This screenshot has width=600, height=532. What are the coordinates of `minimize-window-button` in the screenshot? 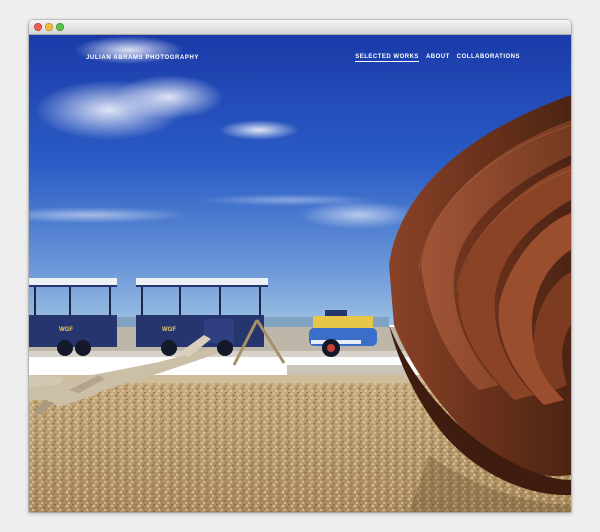 It's located at (49, 27).